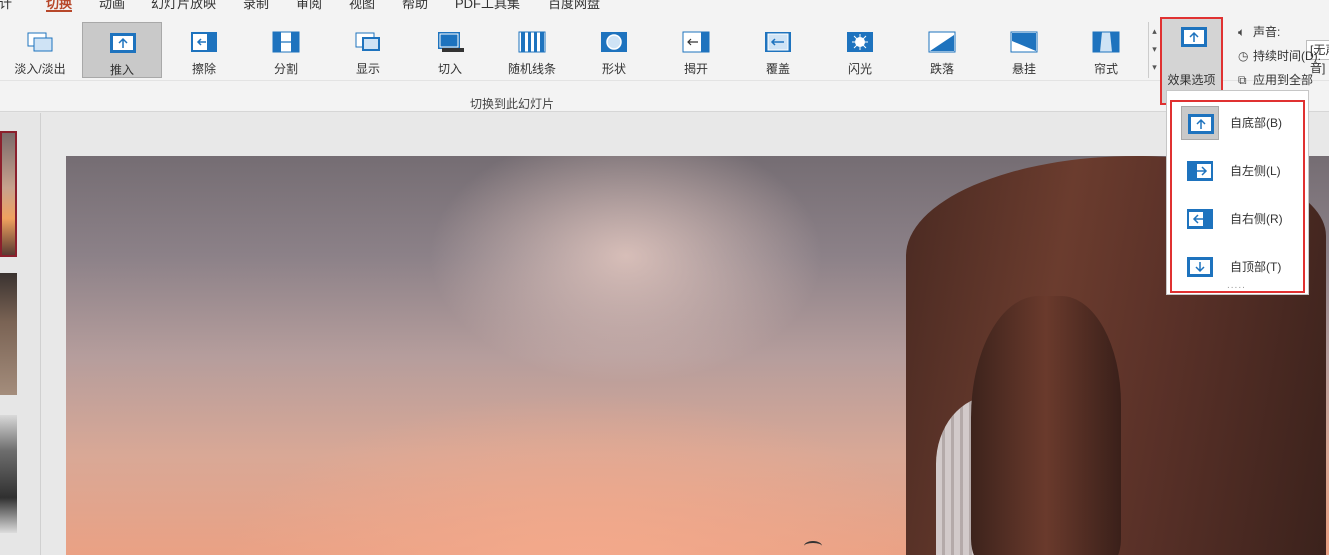  Describe the element at coordinates (614, 42) in the screenshot. I see `shape-icon` at that location.